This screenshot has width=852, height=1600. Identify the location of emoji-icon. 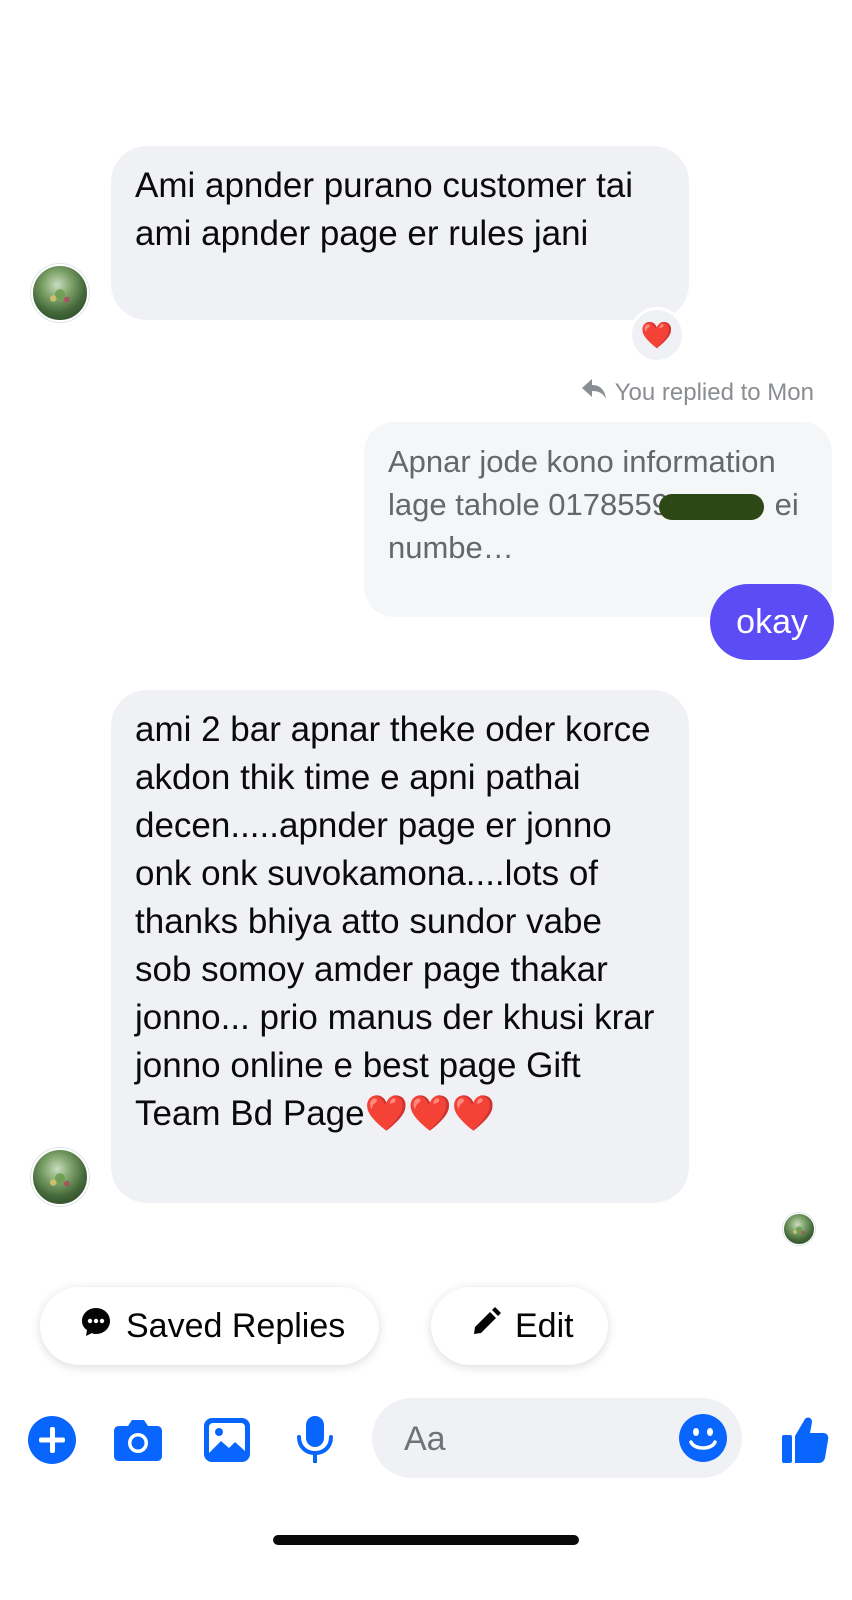
(703, 1440).